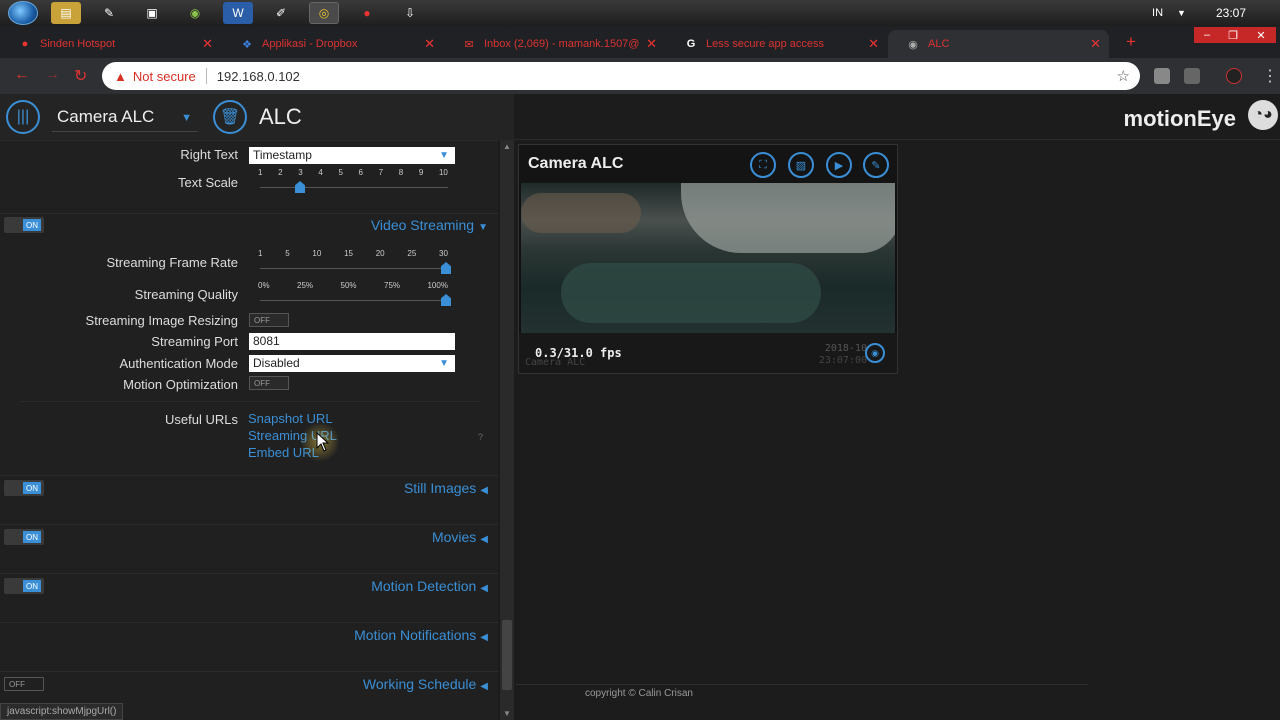 Image resolution: width=1280 pixels, height=720 pixels. Describe the element at coordinates (276, 363) in the screenshot. I see `auth-mode-value: Disabled` at that location.